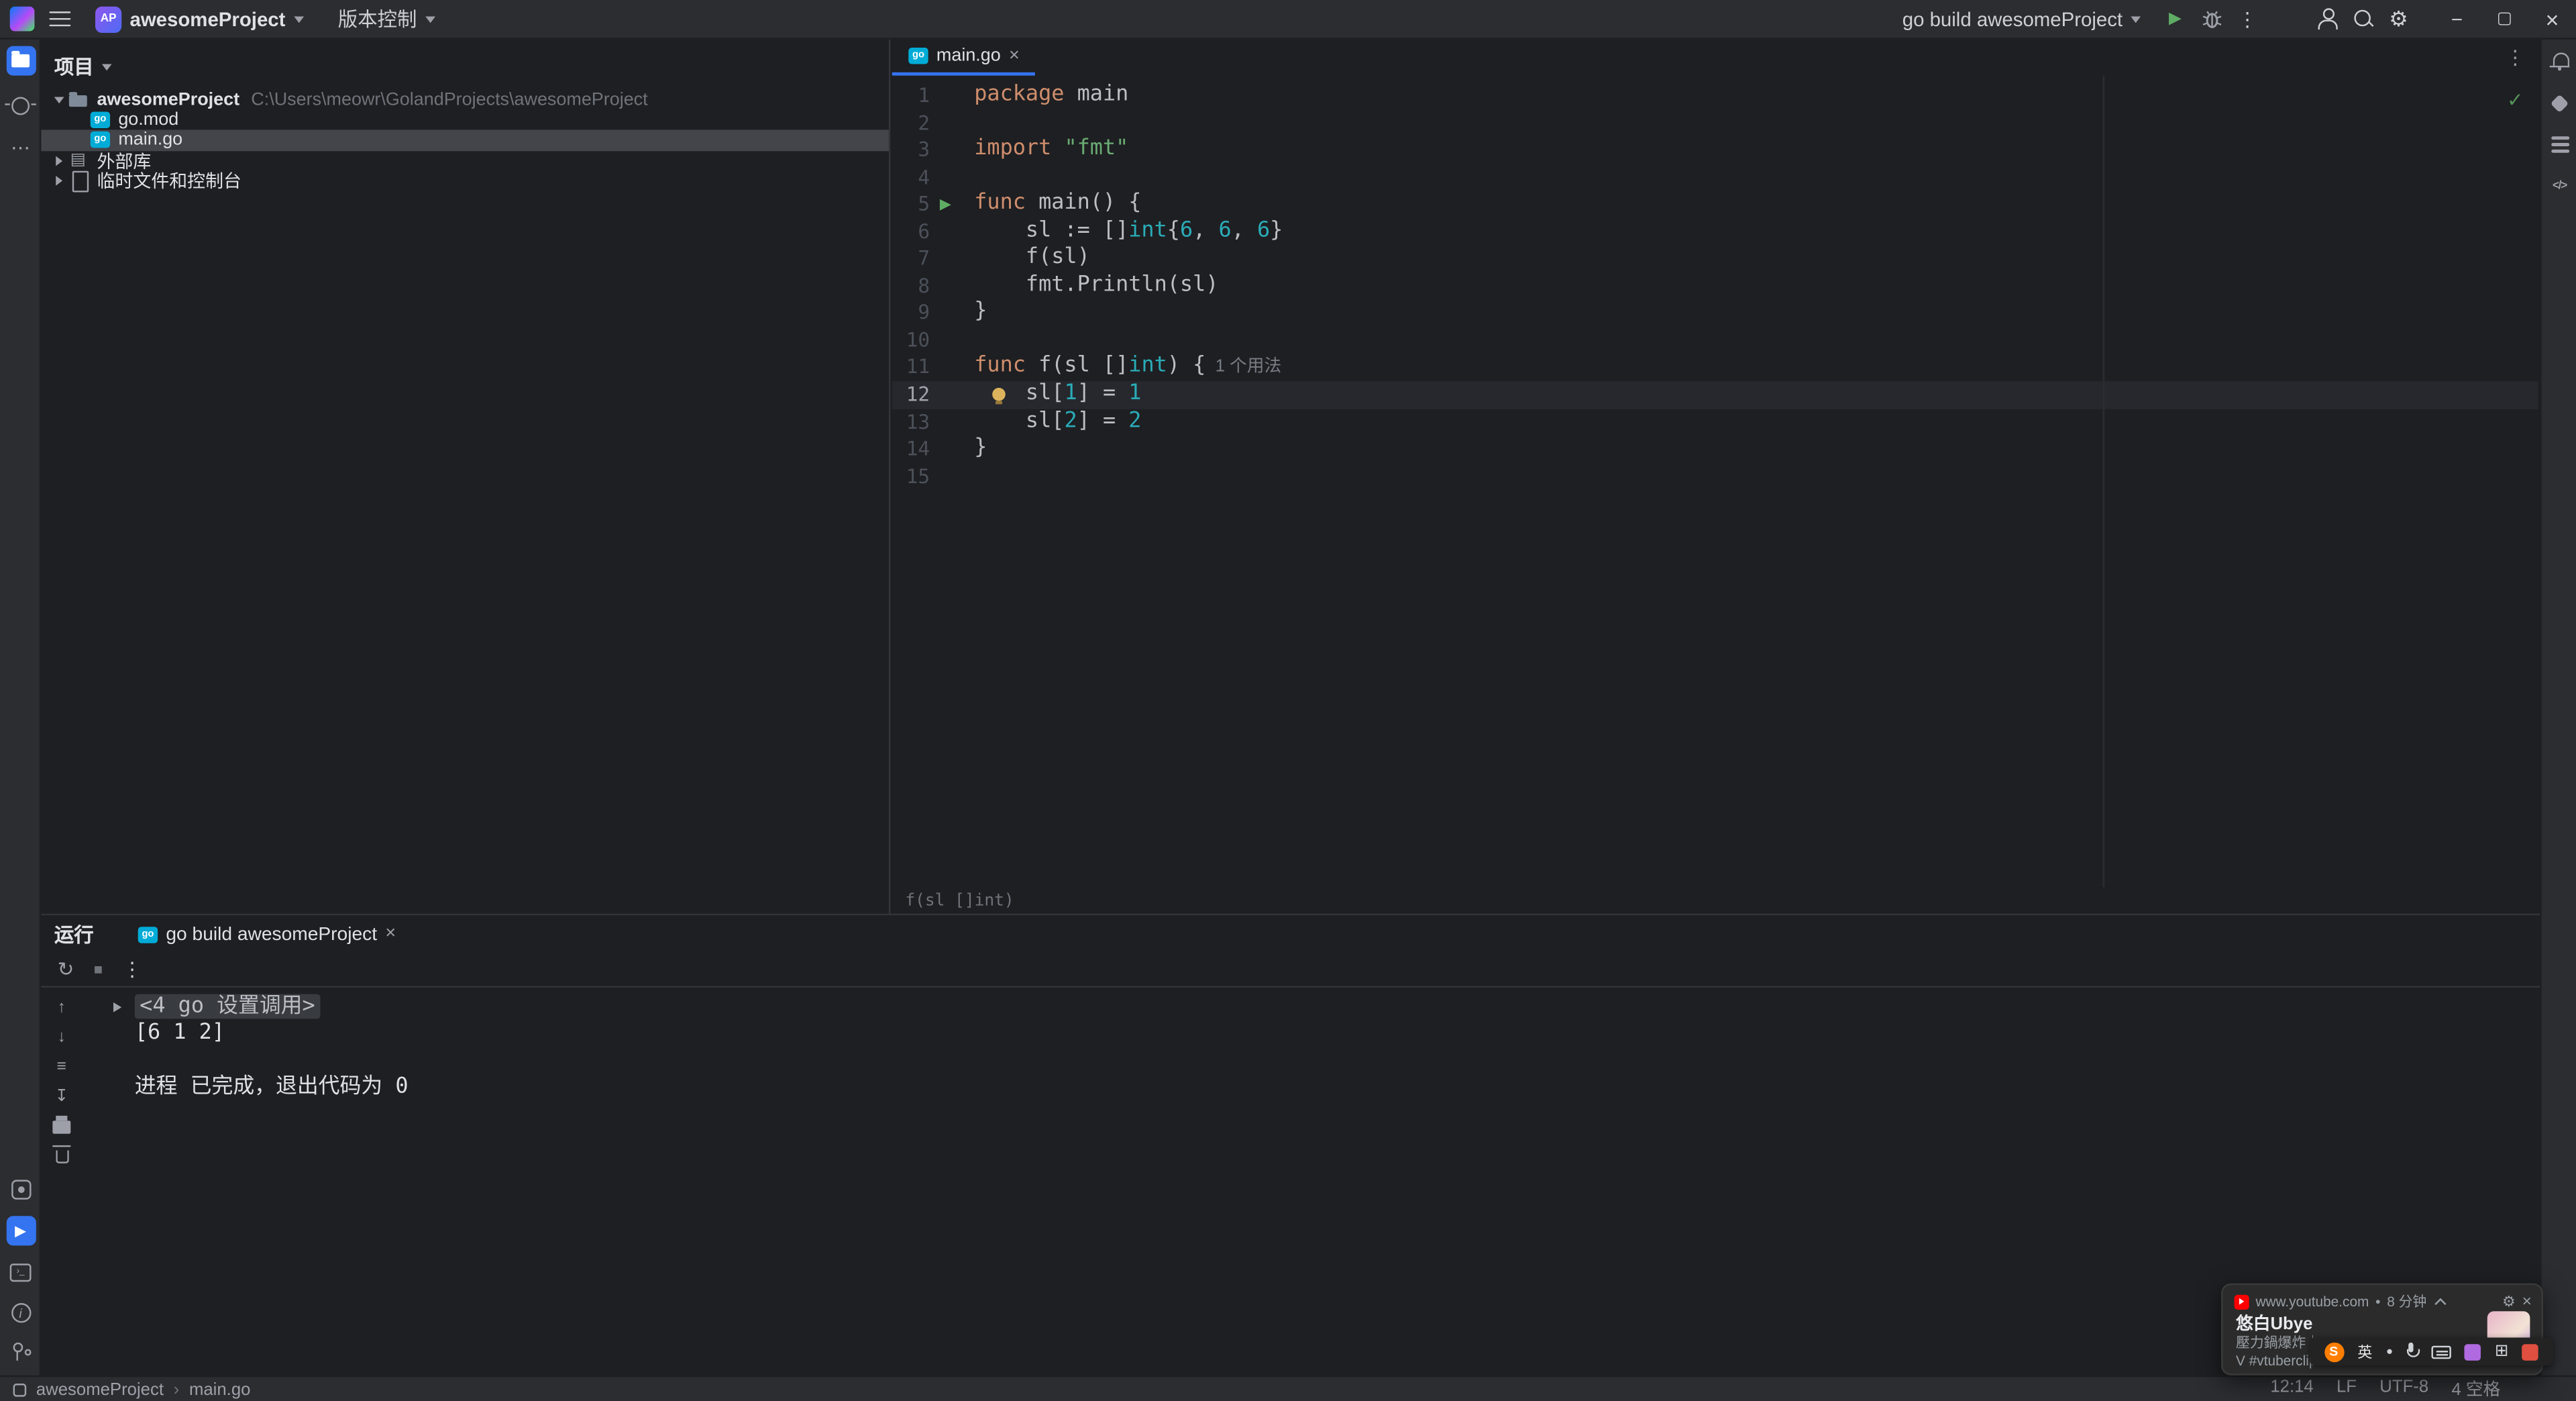 This screenshot has width=2576, height=1401. Describe the element at coordinates (1128, 230) in the screenshot. I see `code-line: sl := []int{6, 6, 6}` at that location.